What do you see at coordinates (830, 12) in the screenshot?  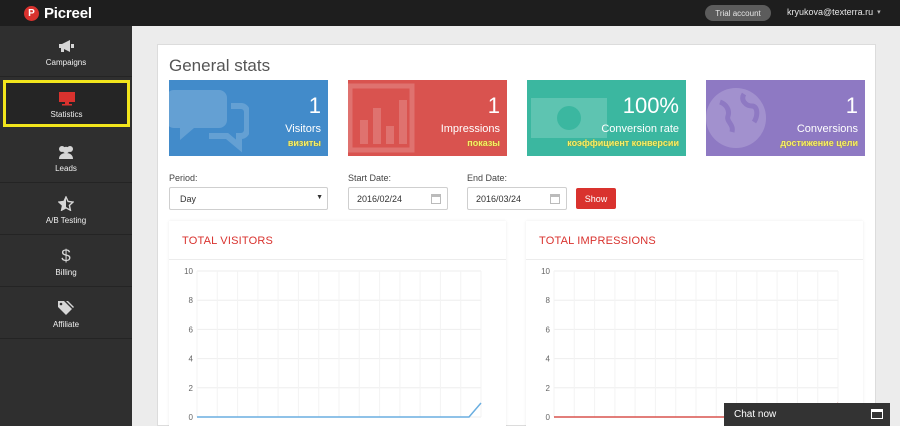 I see `user-email: kryukova@texterra.ru` at bounding box center [830, 12].